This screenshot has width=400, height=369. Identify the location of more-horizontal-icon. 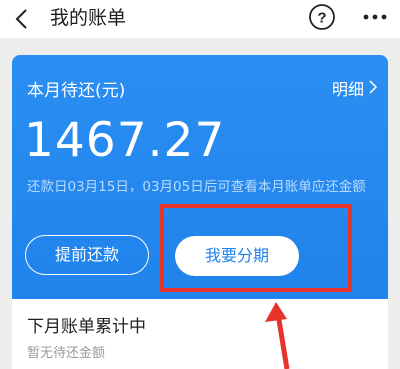
(375, 17).